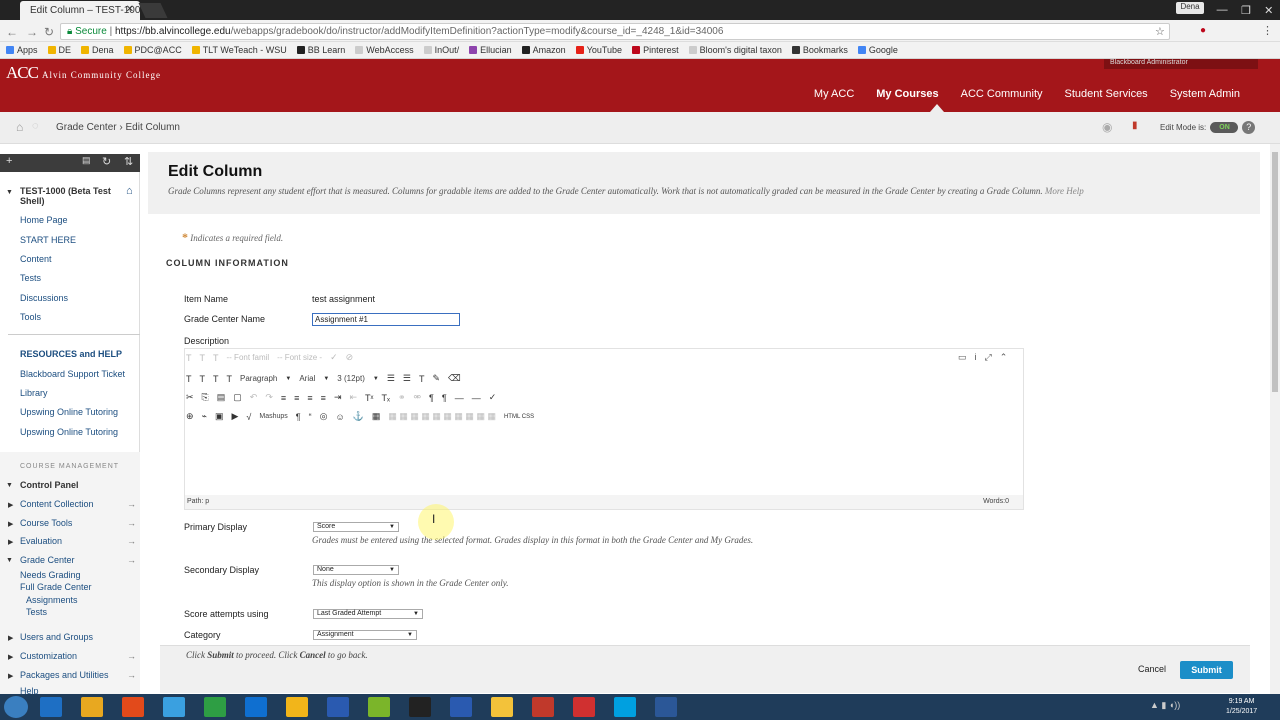 This screenshot has height=720, width=1280. Describe the element at coordinates (1190, 8) in the screenshot. I see `profile-button: Dena` at that location.